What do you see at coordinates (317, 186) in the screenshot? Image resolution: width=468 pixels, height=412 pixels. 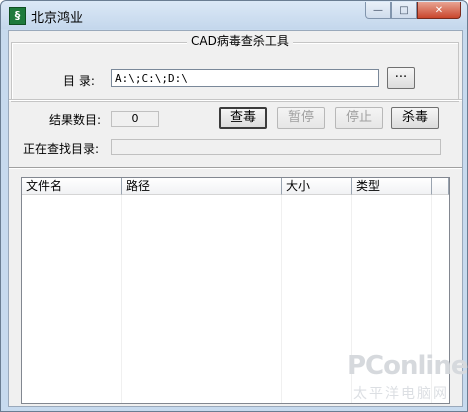 I see `column-header-size: 大小` at bounding box center [317, 186].